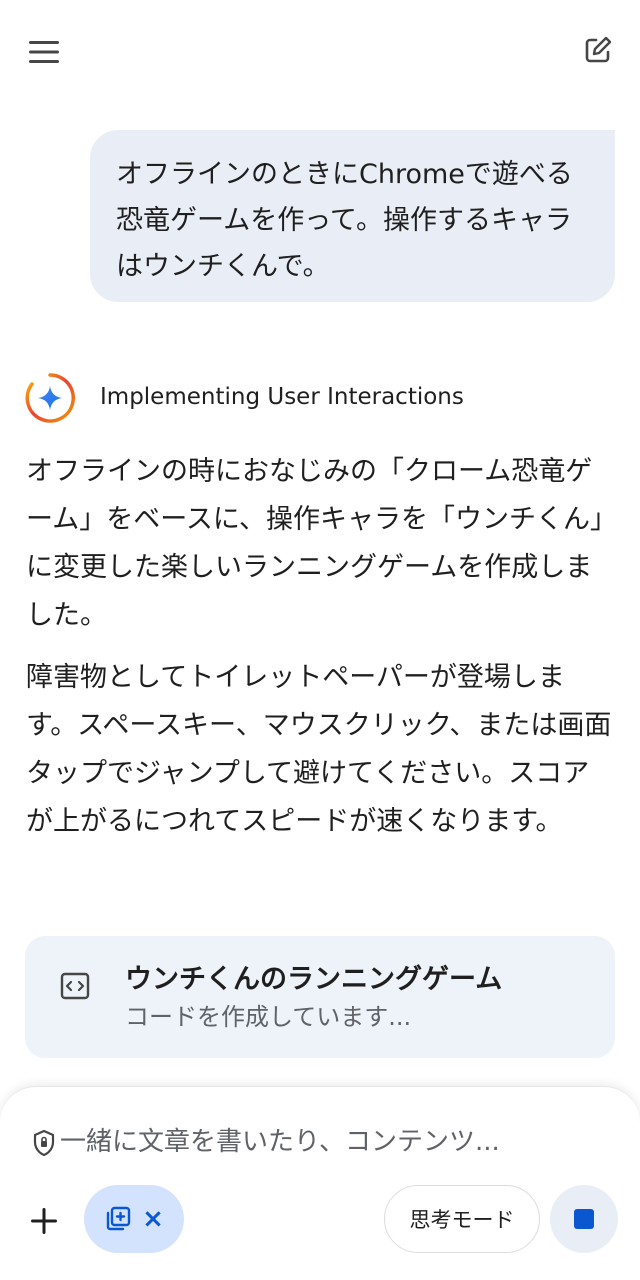 The width and height of the screenshot is (640, 1280). I want to click on menu-button, so click(44, 52).